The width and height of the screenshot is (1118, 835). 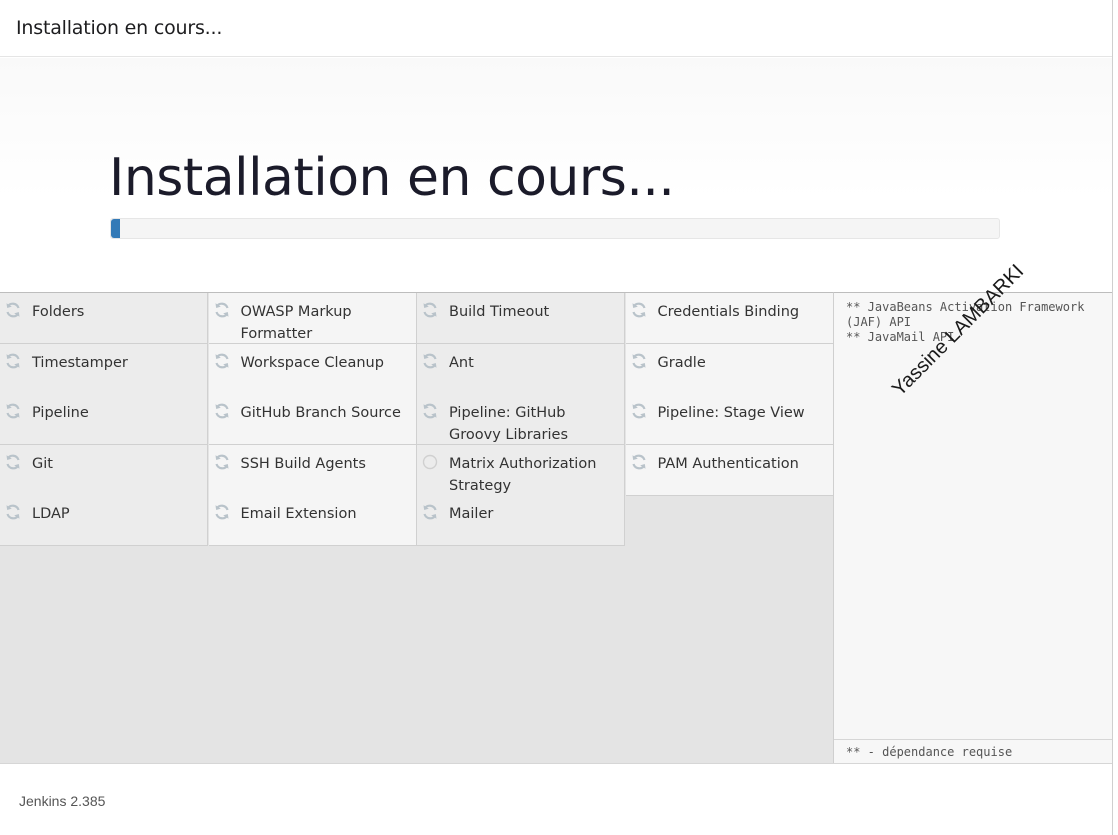 I want to click on plugin-name: Pipeline, so click(x=60, y=413).